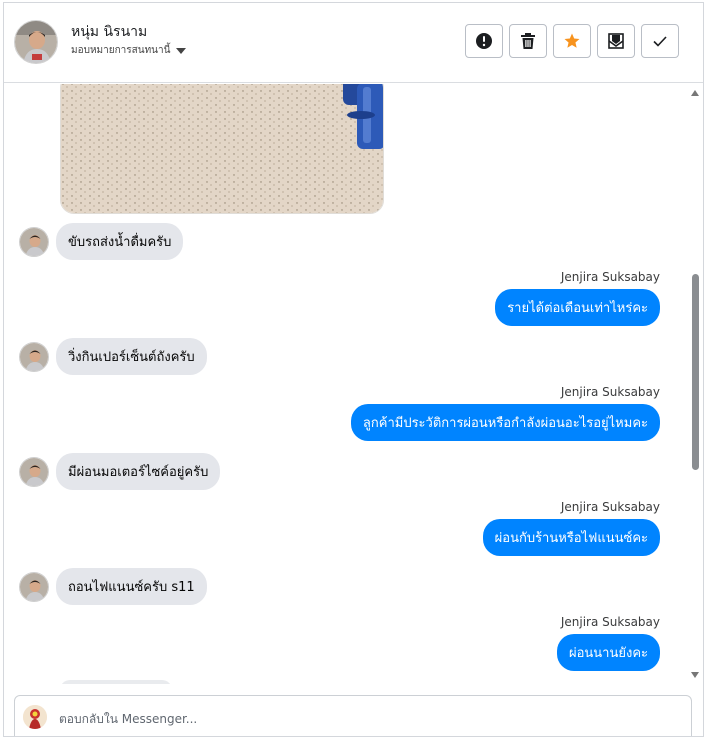 The height and width of the screenshot is (737, 707). I want to click on done-button, so click(660, 41).